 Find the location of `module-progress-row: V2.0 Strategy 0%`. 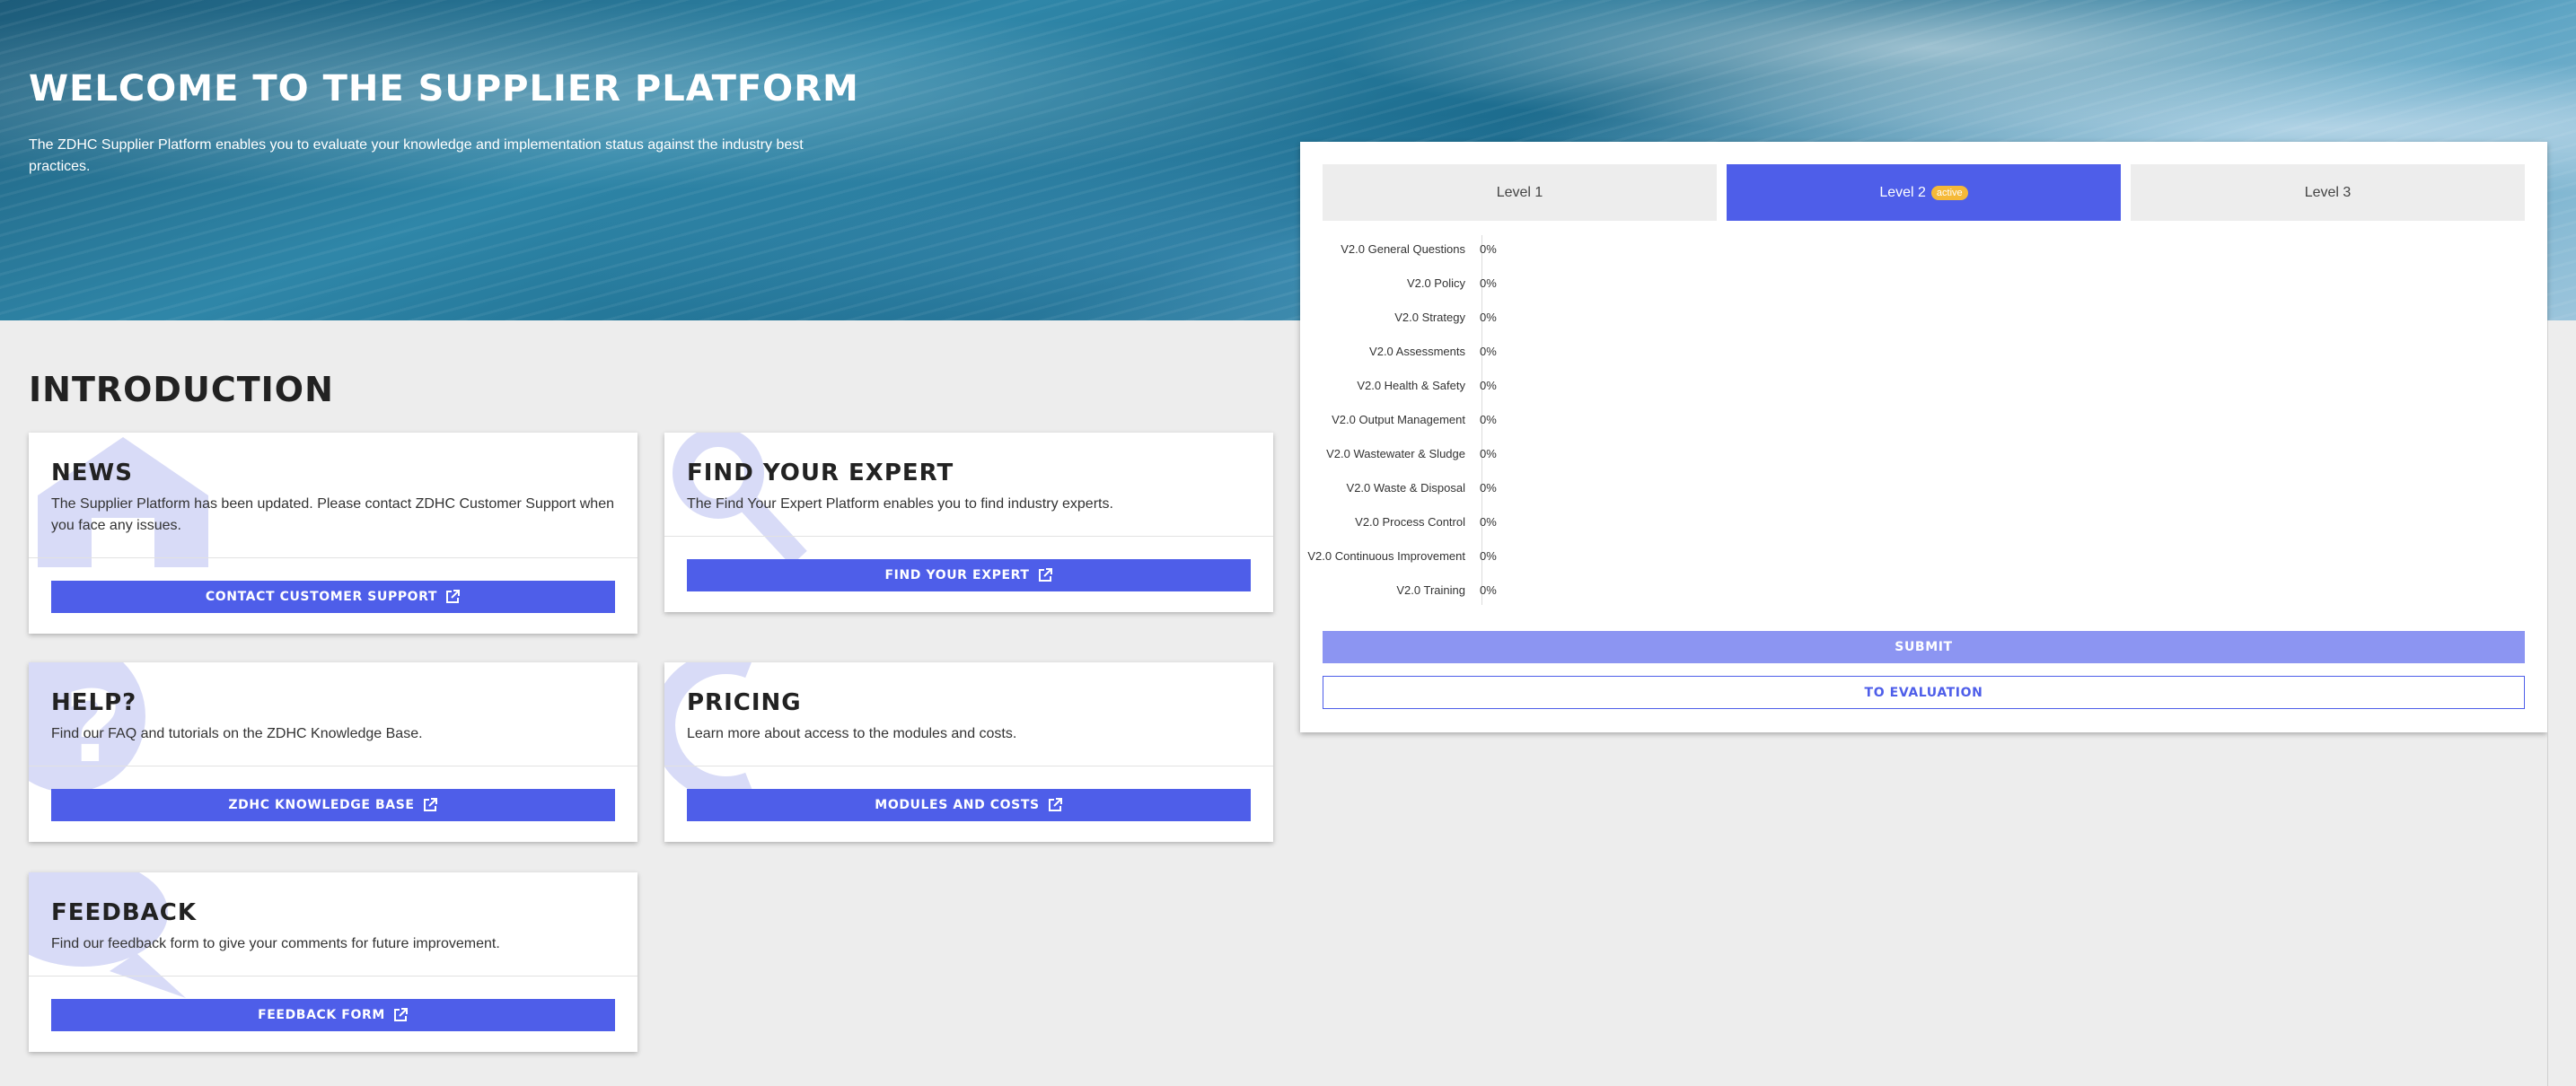

module-progress-row: V2.0 Strategy 0% is located at coordinates (1399, 317).